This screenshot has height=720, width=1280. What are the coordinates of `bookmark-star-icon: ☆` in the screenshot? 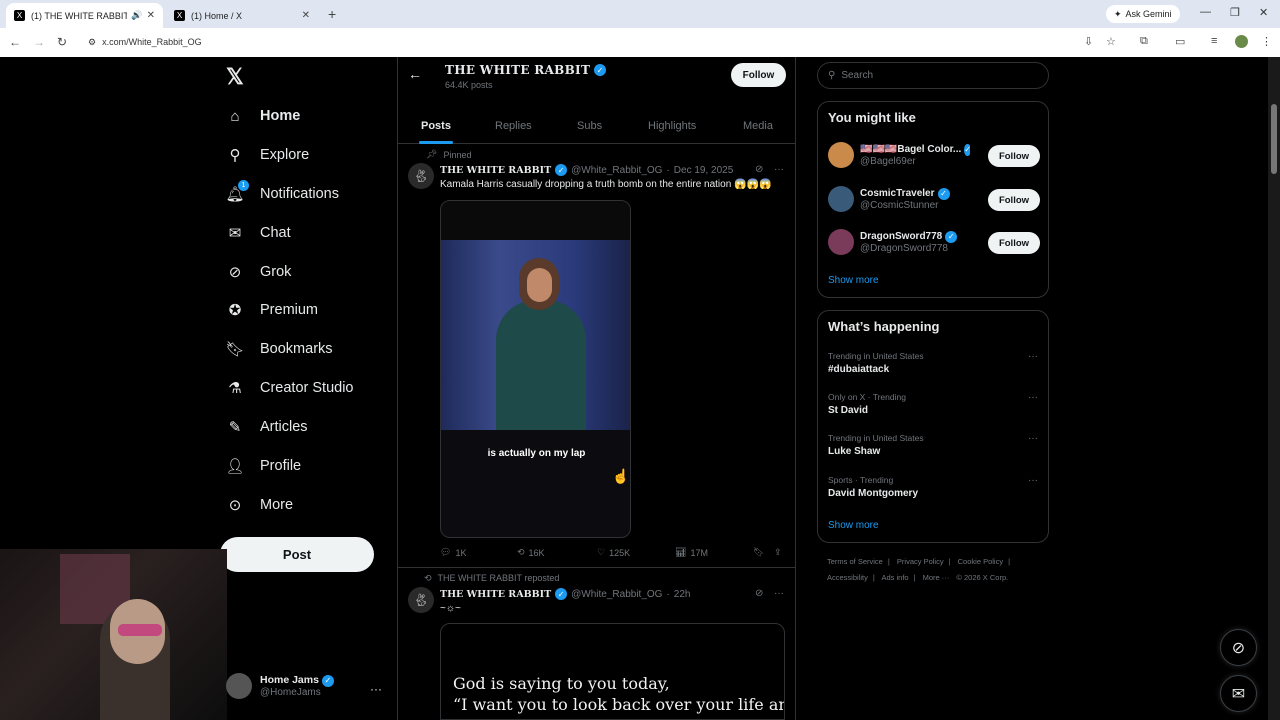 It's located at (1111, 41).